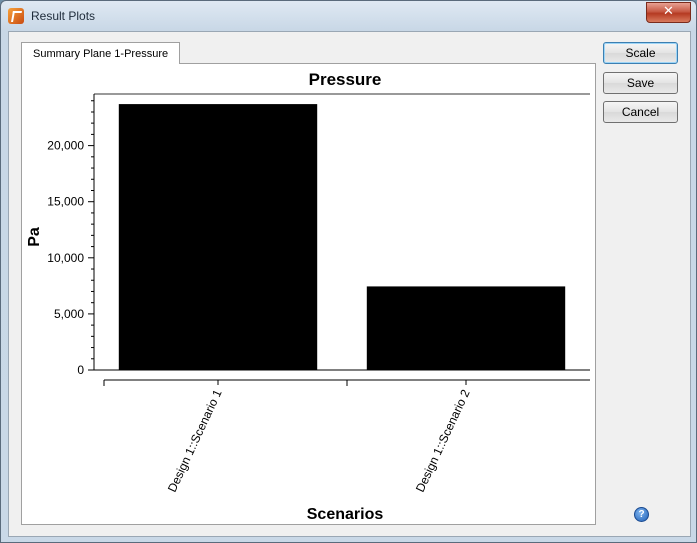 The height and width of the screenshot is (543, 697). Describe the element at coordinates (65, 146) in the screenshot. I see `y-tick-label: 20,000` at that location.